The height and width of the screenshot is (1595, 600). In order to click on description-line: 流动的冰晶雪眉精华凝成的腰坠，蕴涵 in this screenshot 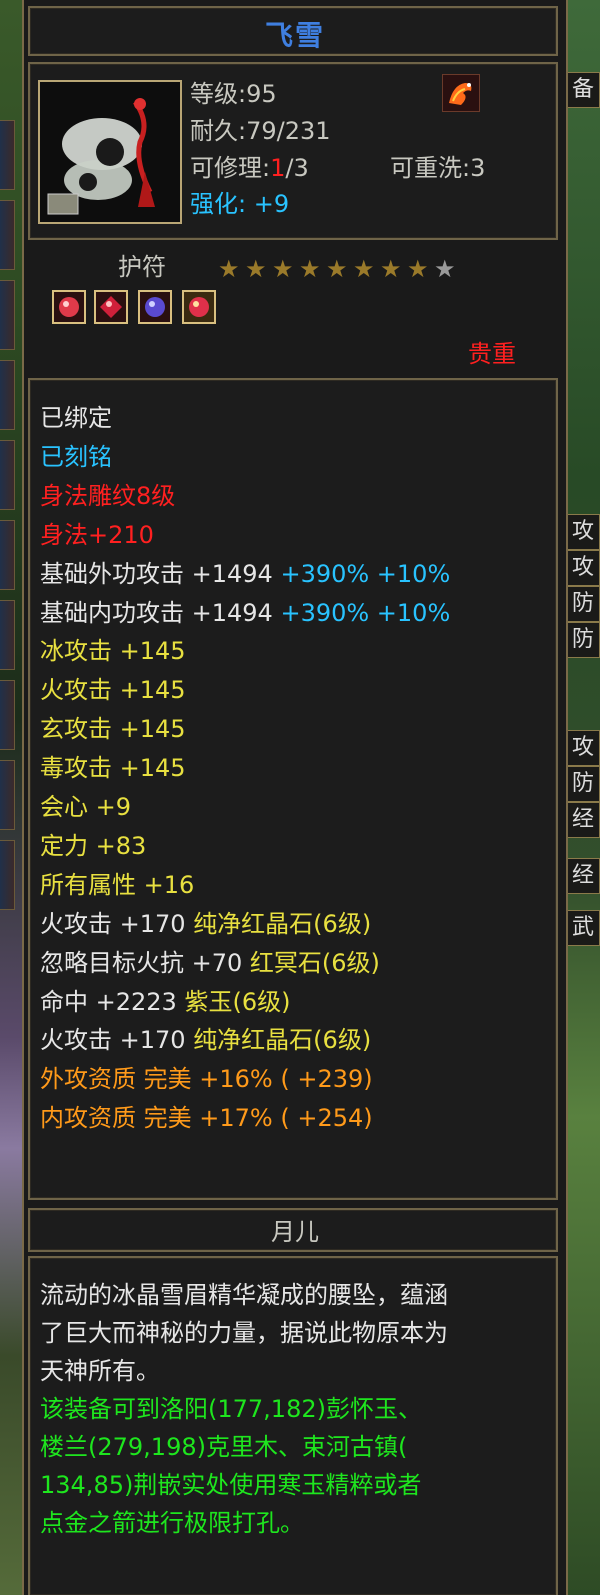, I will do `click(244, 1295)`.